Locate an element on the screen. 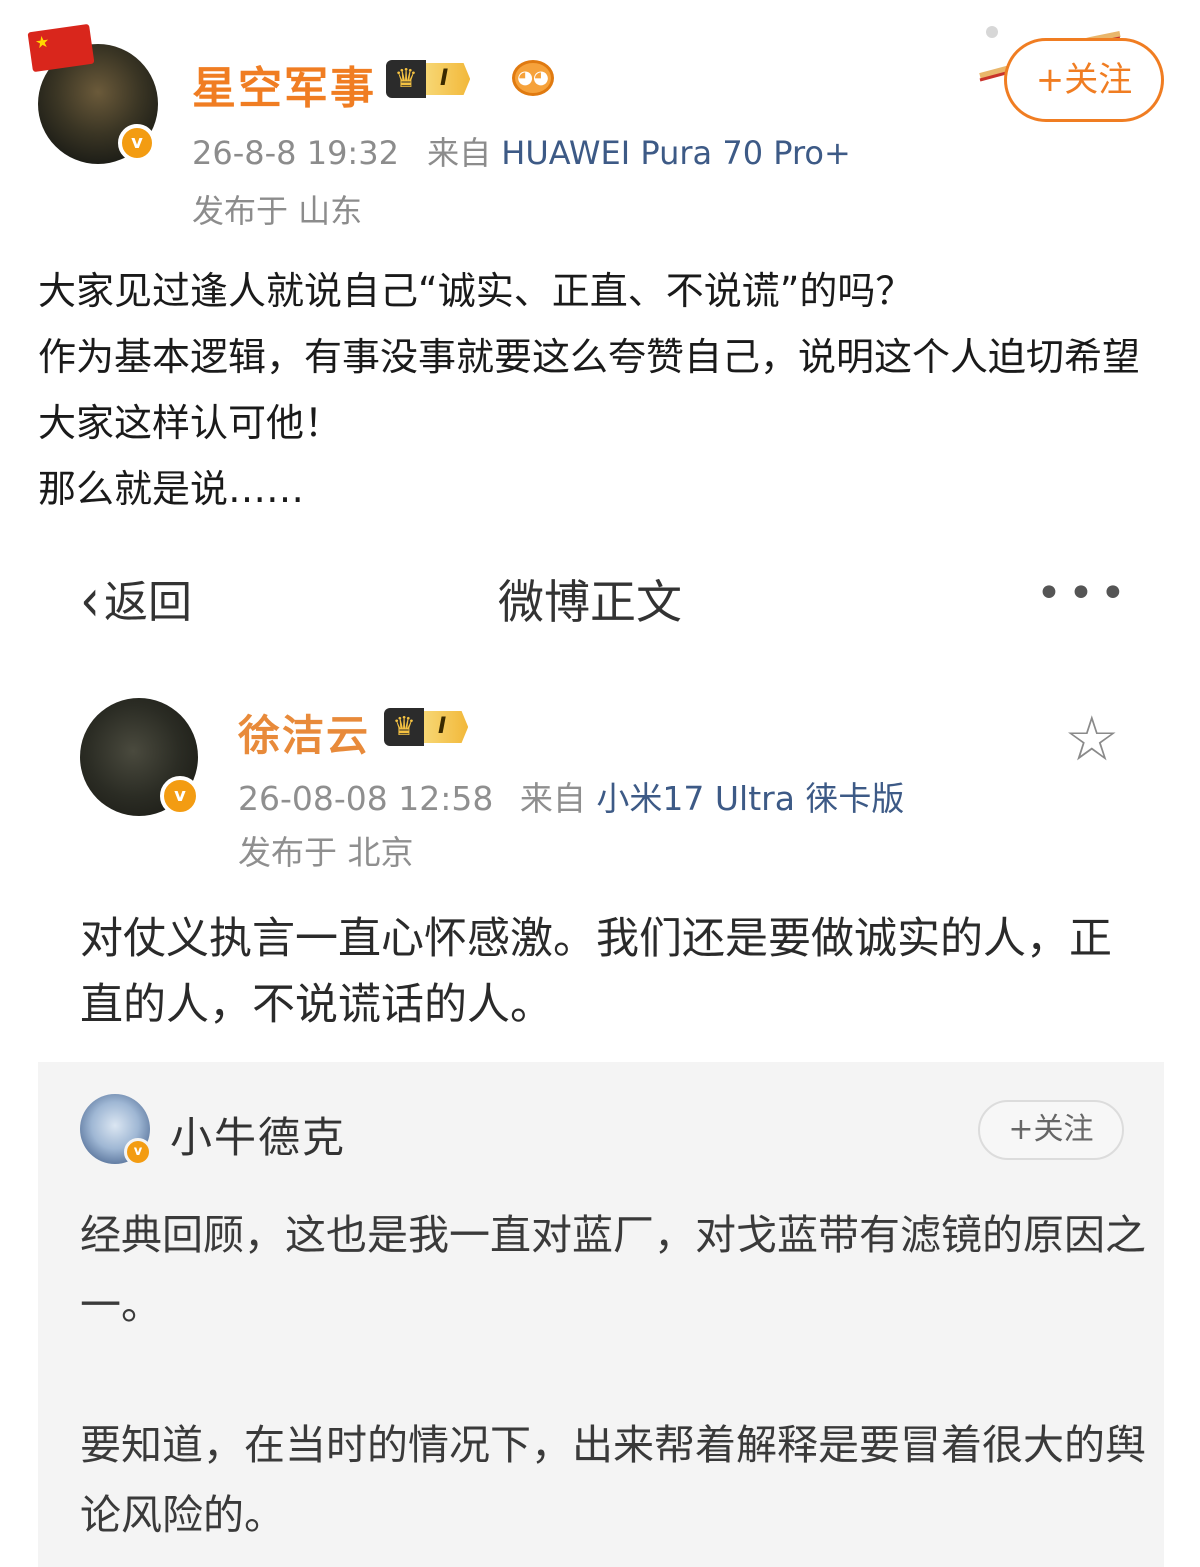 The width and height of the screenshot is (1200, 1567). member-level-badge: ♛ I is located at coordinates (428, 79).